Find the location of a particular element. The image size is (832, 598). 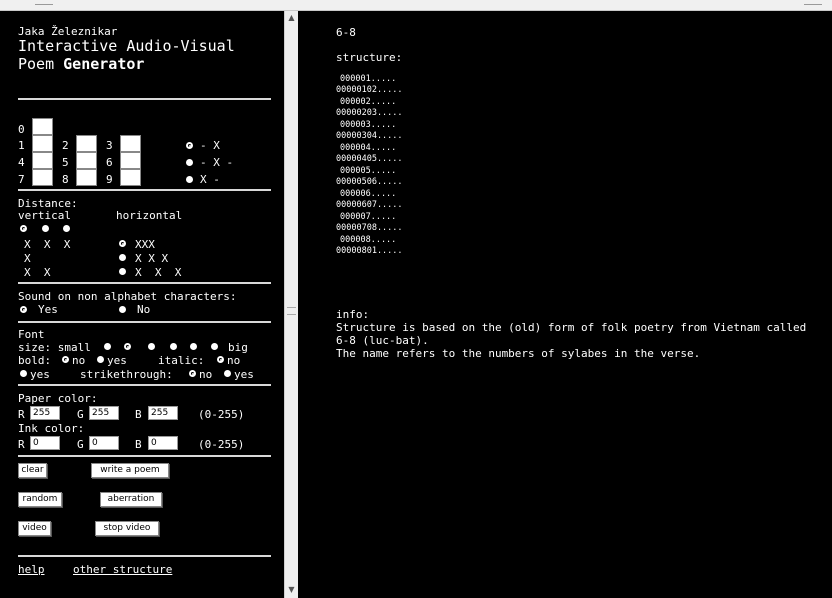

paper-r-label: R is located at coordinates (21, 414).